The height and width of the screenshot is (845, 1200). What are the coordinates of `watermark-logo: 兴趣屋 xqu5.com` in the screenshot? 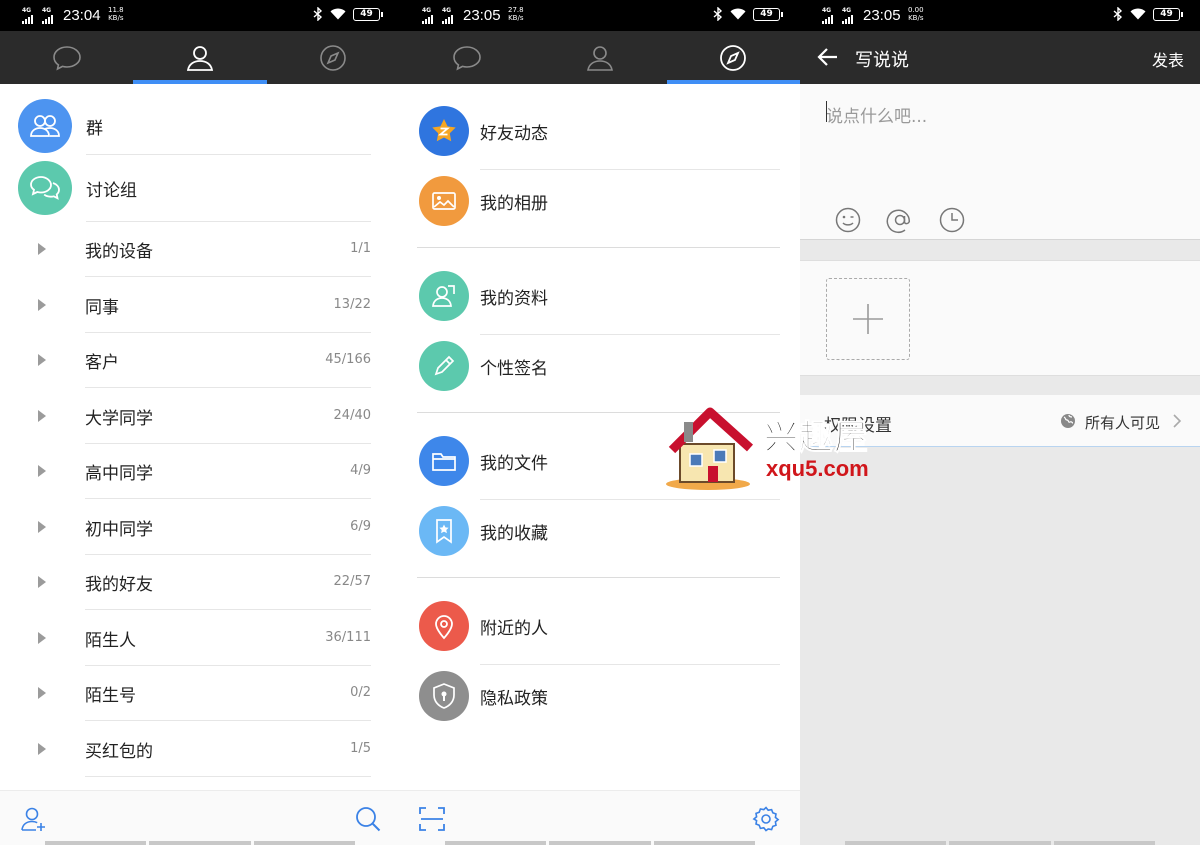 It's located at (779, 450).